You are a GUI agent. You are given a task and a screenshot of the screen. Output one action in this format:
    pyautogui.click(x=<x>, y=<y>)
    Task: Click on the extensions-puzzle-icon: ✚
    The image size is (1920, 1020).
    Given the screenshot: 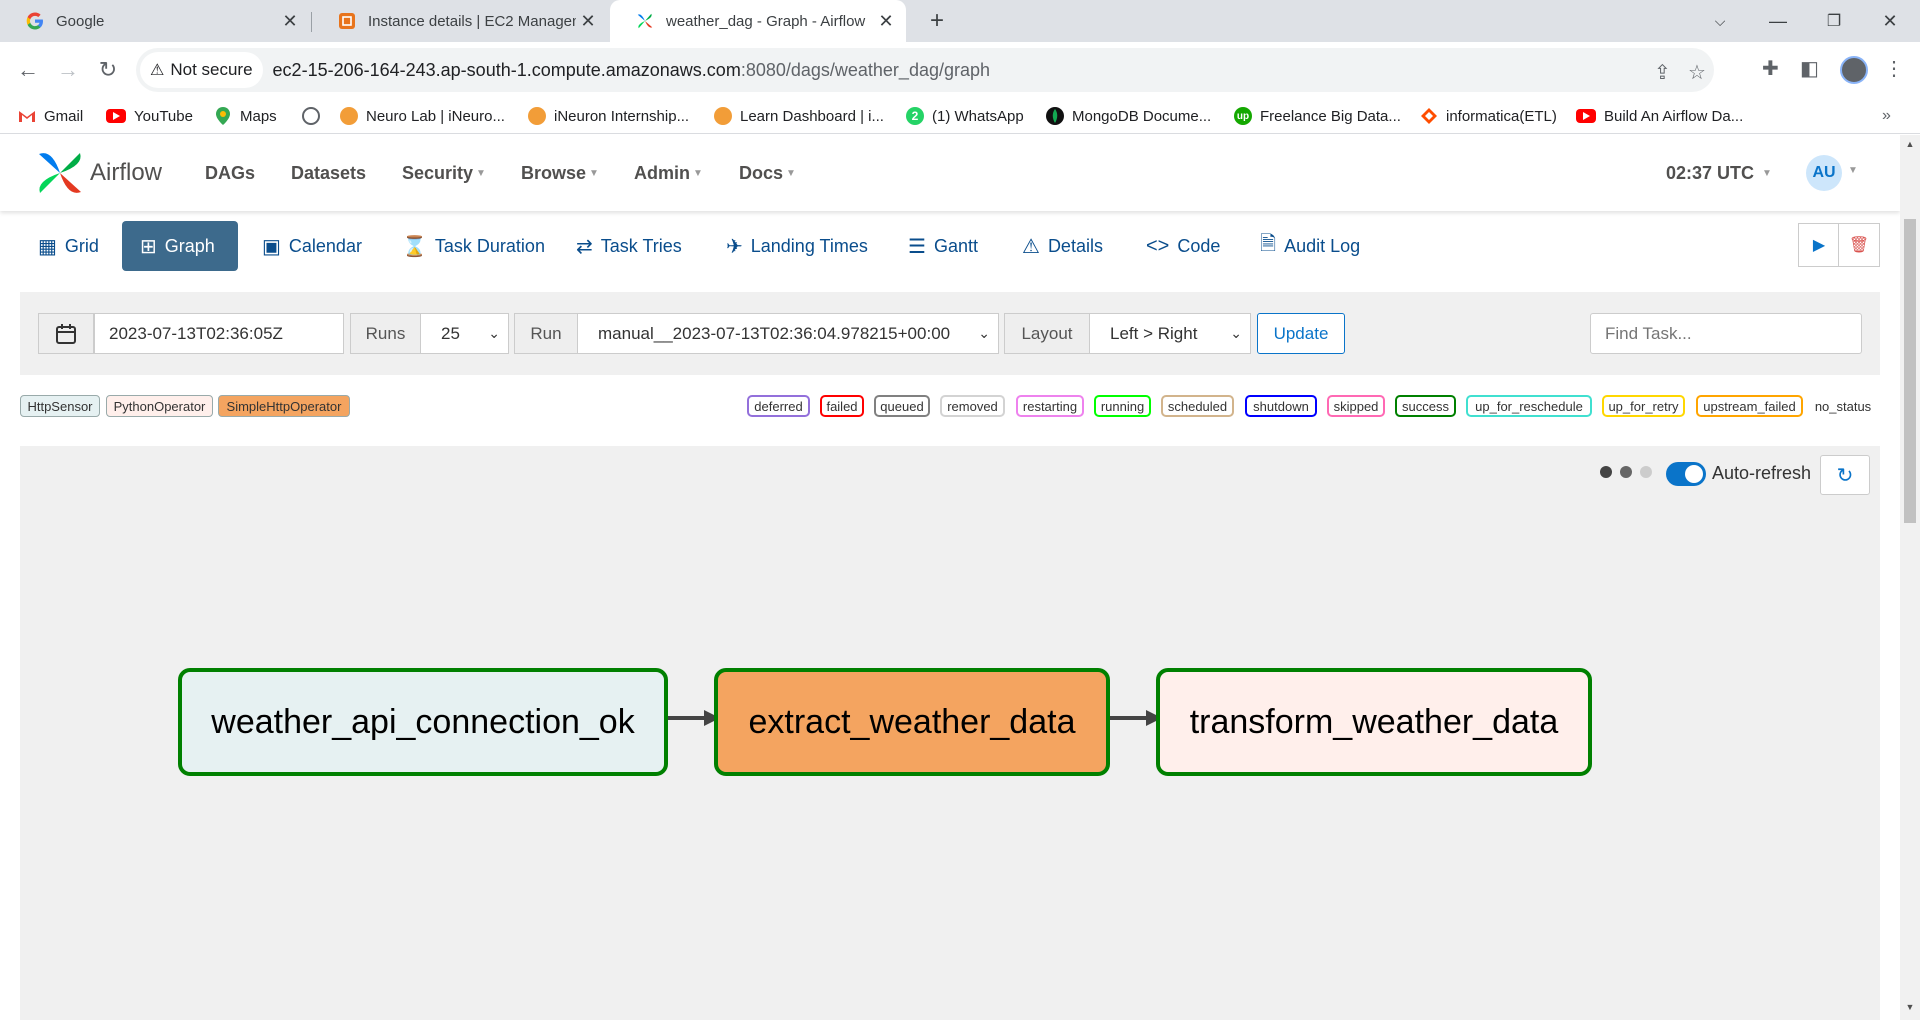 What is the action you would take?
    pyautogui.click(x=1770, y=68)
    